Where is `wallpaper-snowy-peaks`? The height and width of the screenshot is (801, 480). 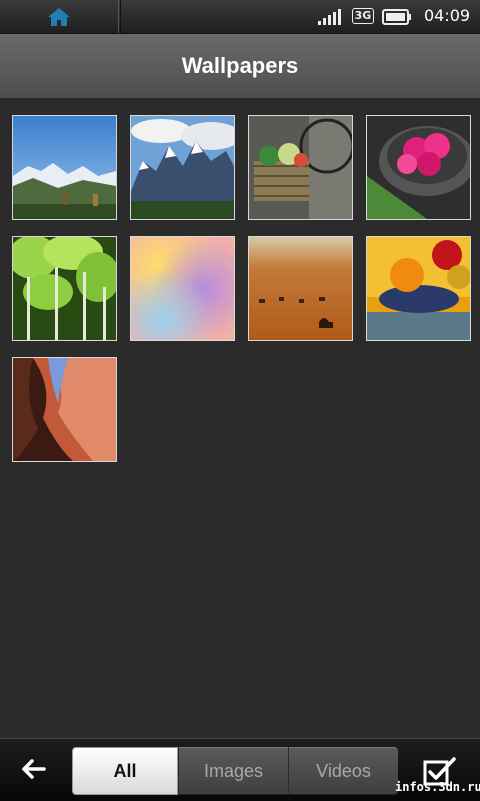
wallpaper-snowy-peaks is located at coordinates (182, 167).